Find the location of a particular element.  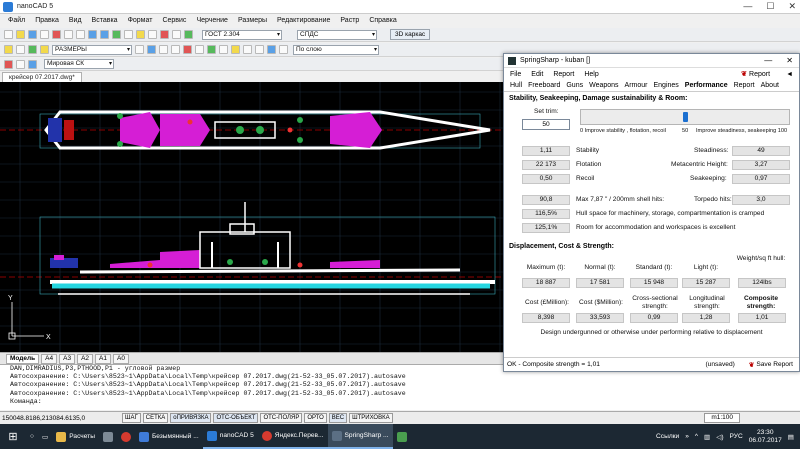

open-folder-icon is located at coordinates (20, 34).